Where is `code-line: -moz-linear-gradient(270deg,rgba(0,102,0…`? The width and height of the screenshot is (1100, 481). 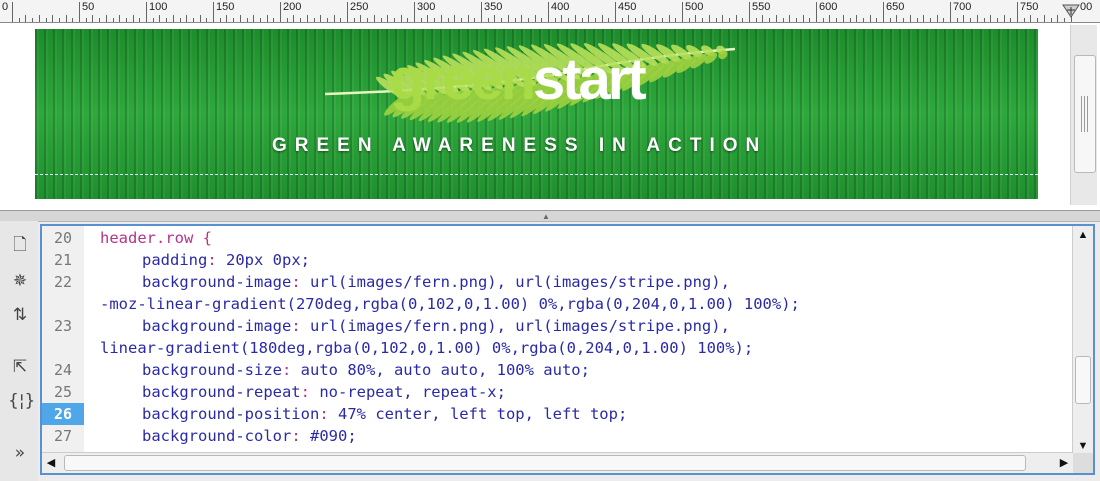 code-line: -moz-linear-gradient(270deg,rgba(0,102,0… is located at coordinates (450, 304).